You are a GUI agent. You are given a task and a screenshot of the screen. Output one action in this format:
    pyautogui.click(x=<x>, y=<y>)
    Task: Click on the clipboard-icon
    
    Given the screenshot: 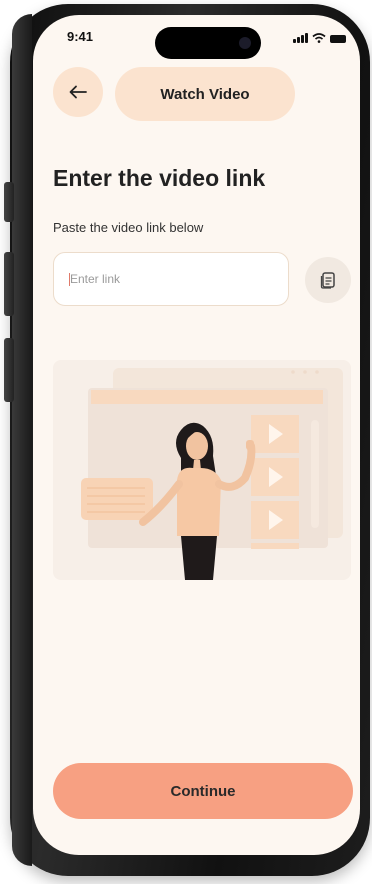 What is the action you would take?
    pyautogui.click(x=327, y=280)
    